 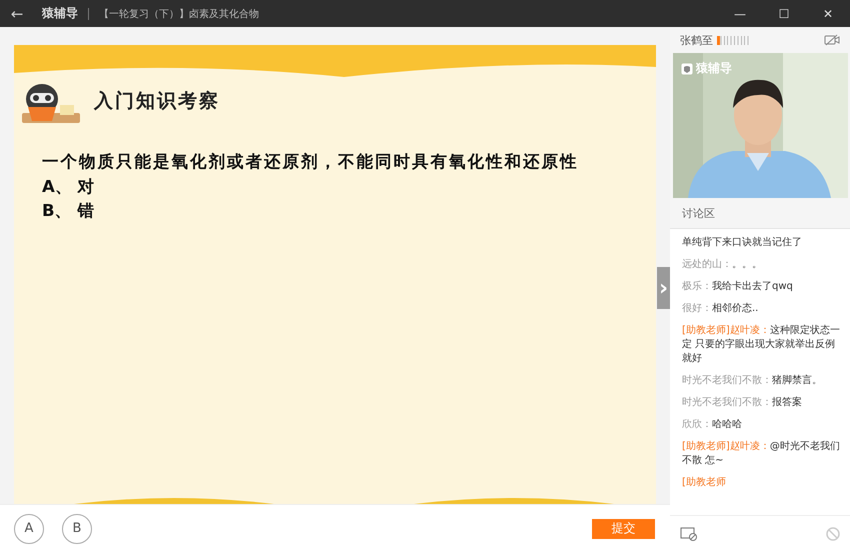 What do you see at coordinates (69, 211) in the screenshot?
I see `option-text: B、 错` at bounding box center [69, 211].